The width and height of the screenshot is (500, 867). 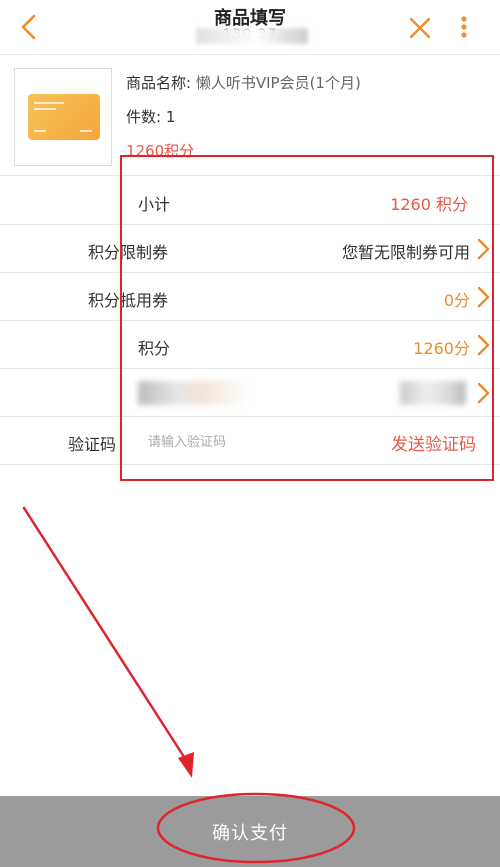 What do you see at coordinates (92, 444) in the screenshot?
I see `verify-code-label: 验证码` at bounding box center [92, 444].